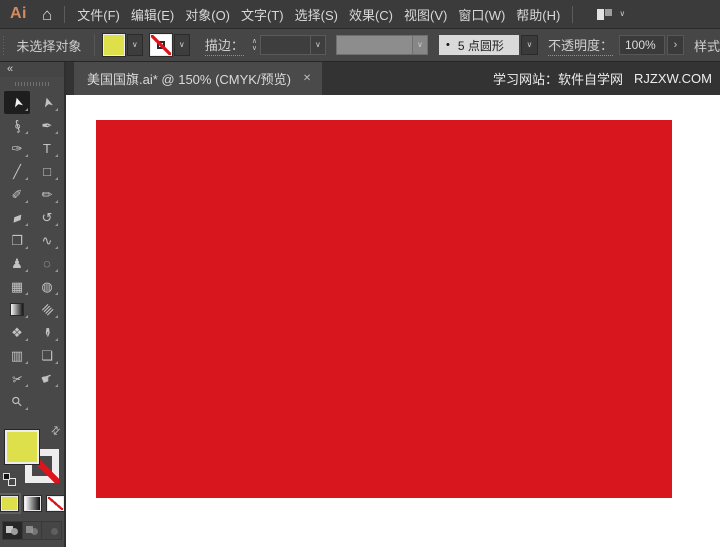  Describe the element at coordinates (17, 355) in the screenshot. I see `column-graph-tool: ▥` at that location.